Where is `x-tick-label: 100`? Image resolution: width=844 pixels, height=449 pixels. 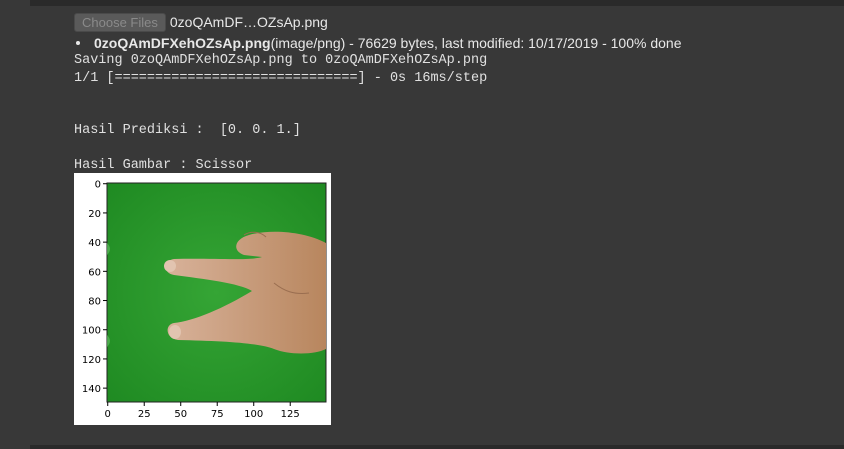 x-tick-label: 100 is located at coordinates (253, 414).